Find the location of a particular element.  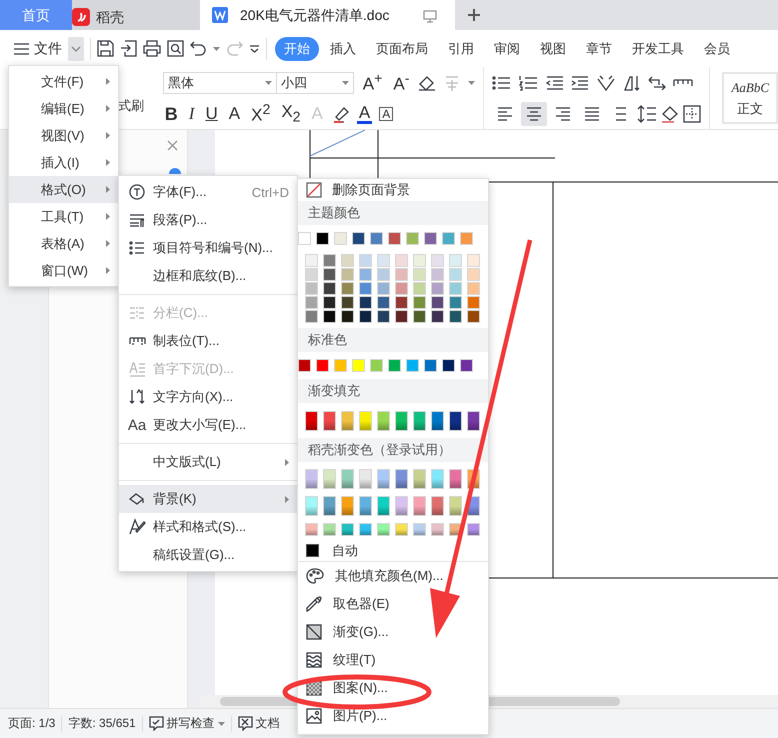

alignment-button is located at coordinates (534, 114).